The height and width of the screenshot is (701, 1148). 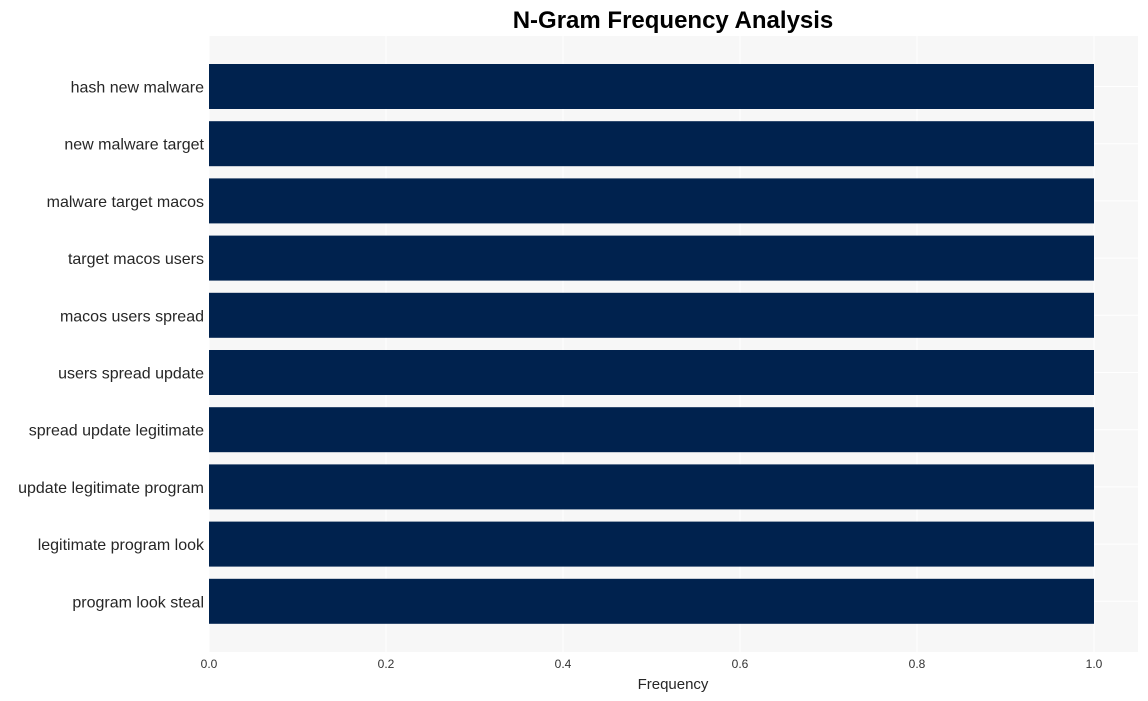 I want to click on category-label: malware target macos, so click(x=125, y=202).